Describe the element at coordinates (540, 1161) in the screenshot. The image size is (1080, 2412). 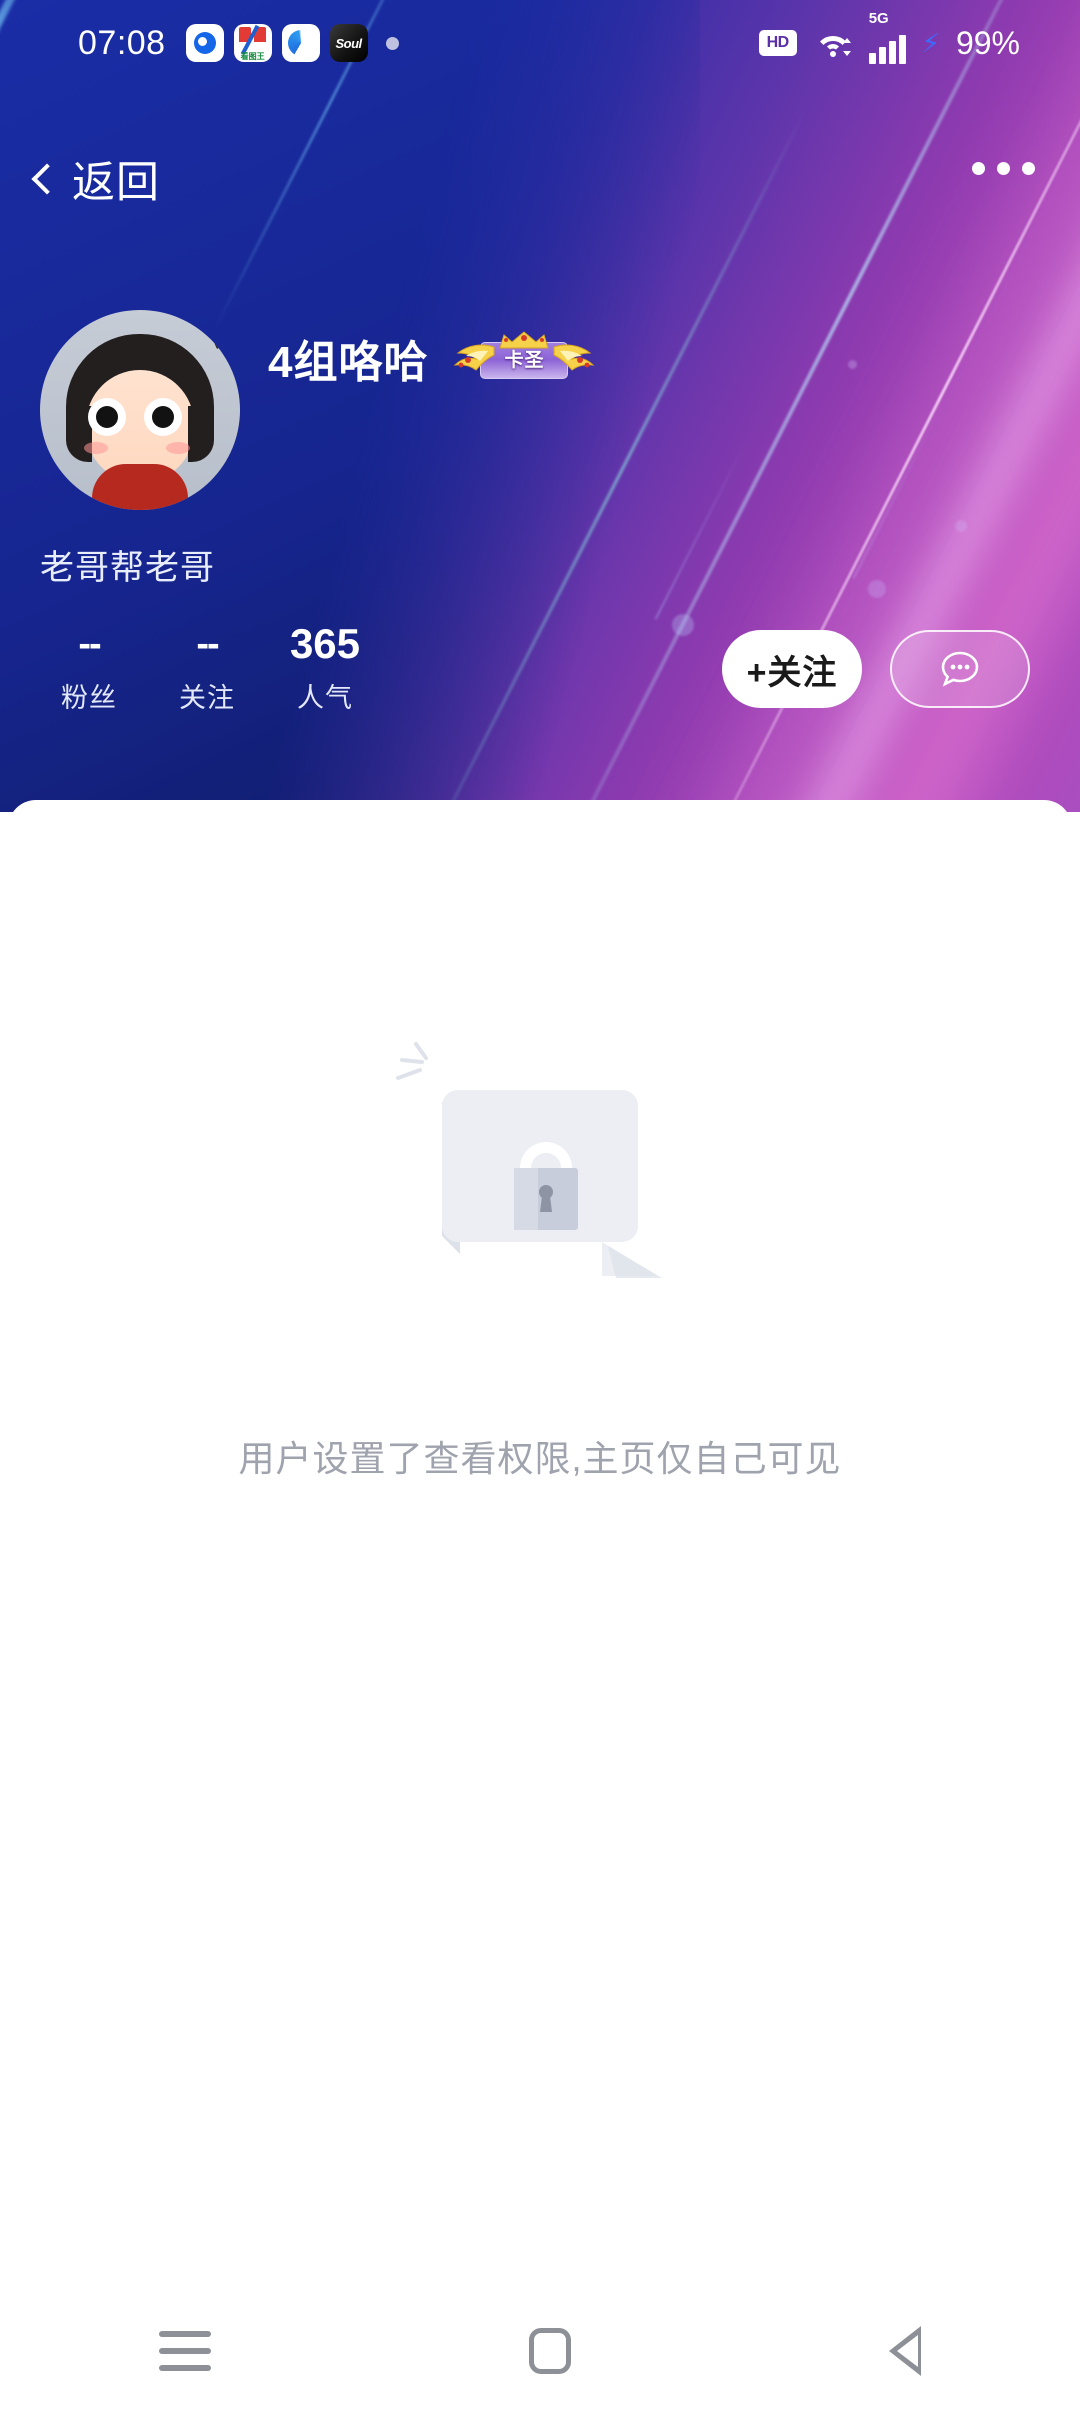
I see `locked-bubble-illustration` at that location.